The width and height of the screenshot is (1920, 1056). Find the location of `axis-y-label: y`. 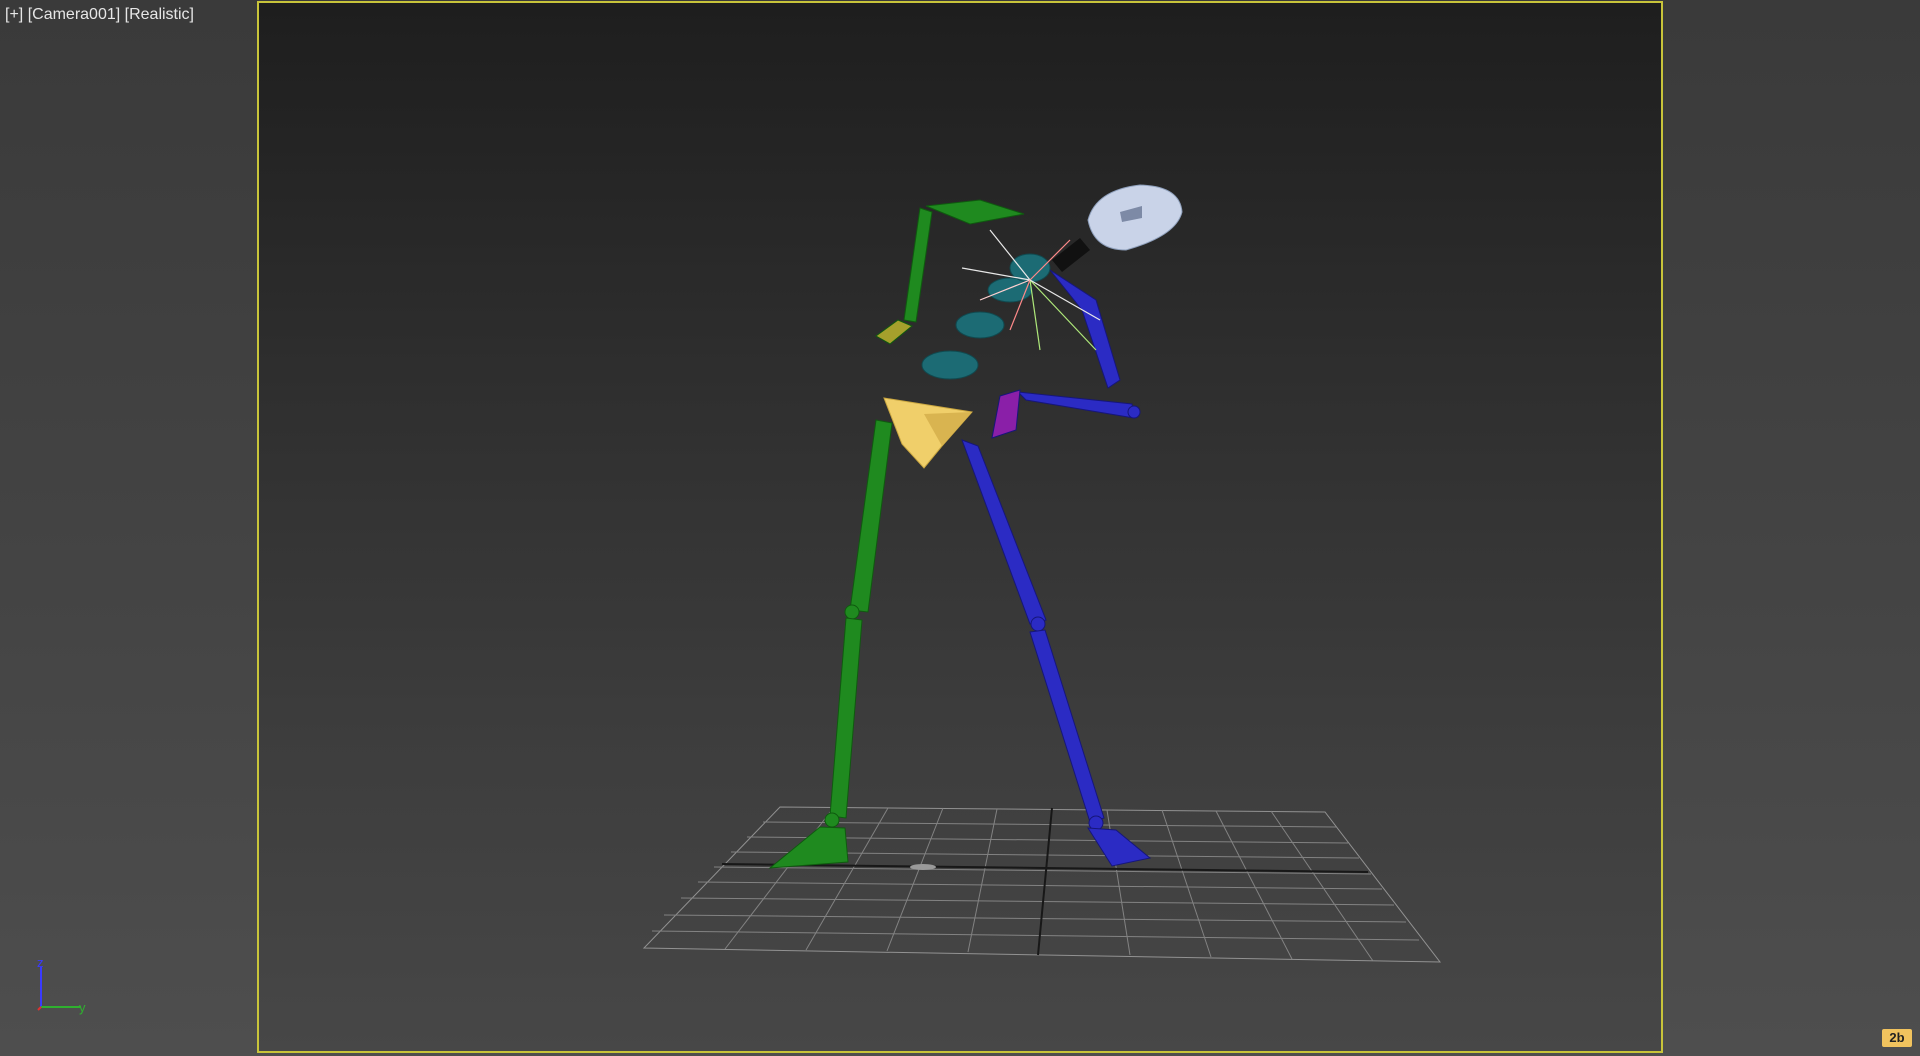

axis-y-label: y is located at coordinates (82, 1007).